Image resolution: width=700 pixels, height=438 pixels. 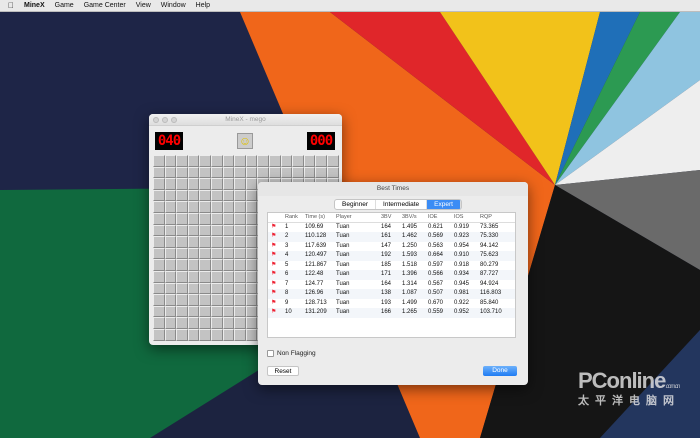 I want to click on table-row: ⚑ 2 110.128 Tuan 161 1.462 0.569 0.923 75.330, so click(x=391, y=237).